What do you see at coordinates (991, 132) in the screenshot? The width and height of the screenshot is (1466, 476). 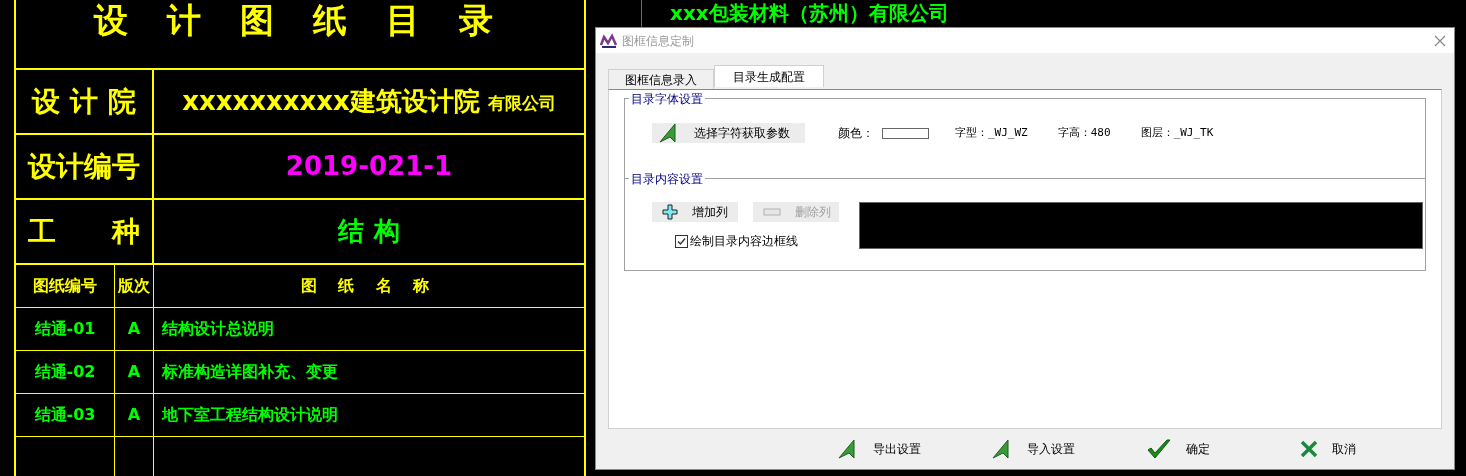 I see `font-style-text: 字型：_WJ_WZ` at bounding box center [991, 132].